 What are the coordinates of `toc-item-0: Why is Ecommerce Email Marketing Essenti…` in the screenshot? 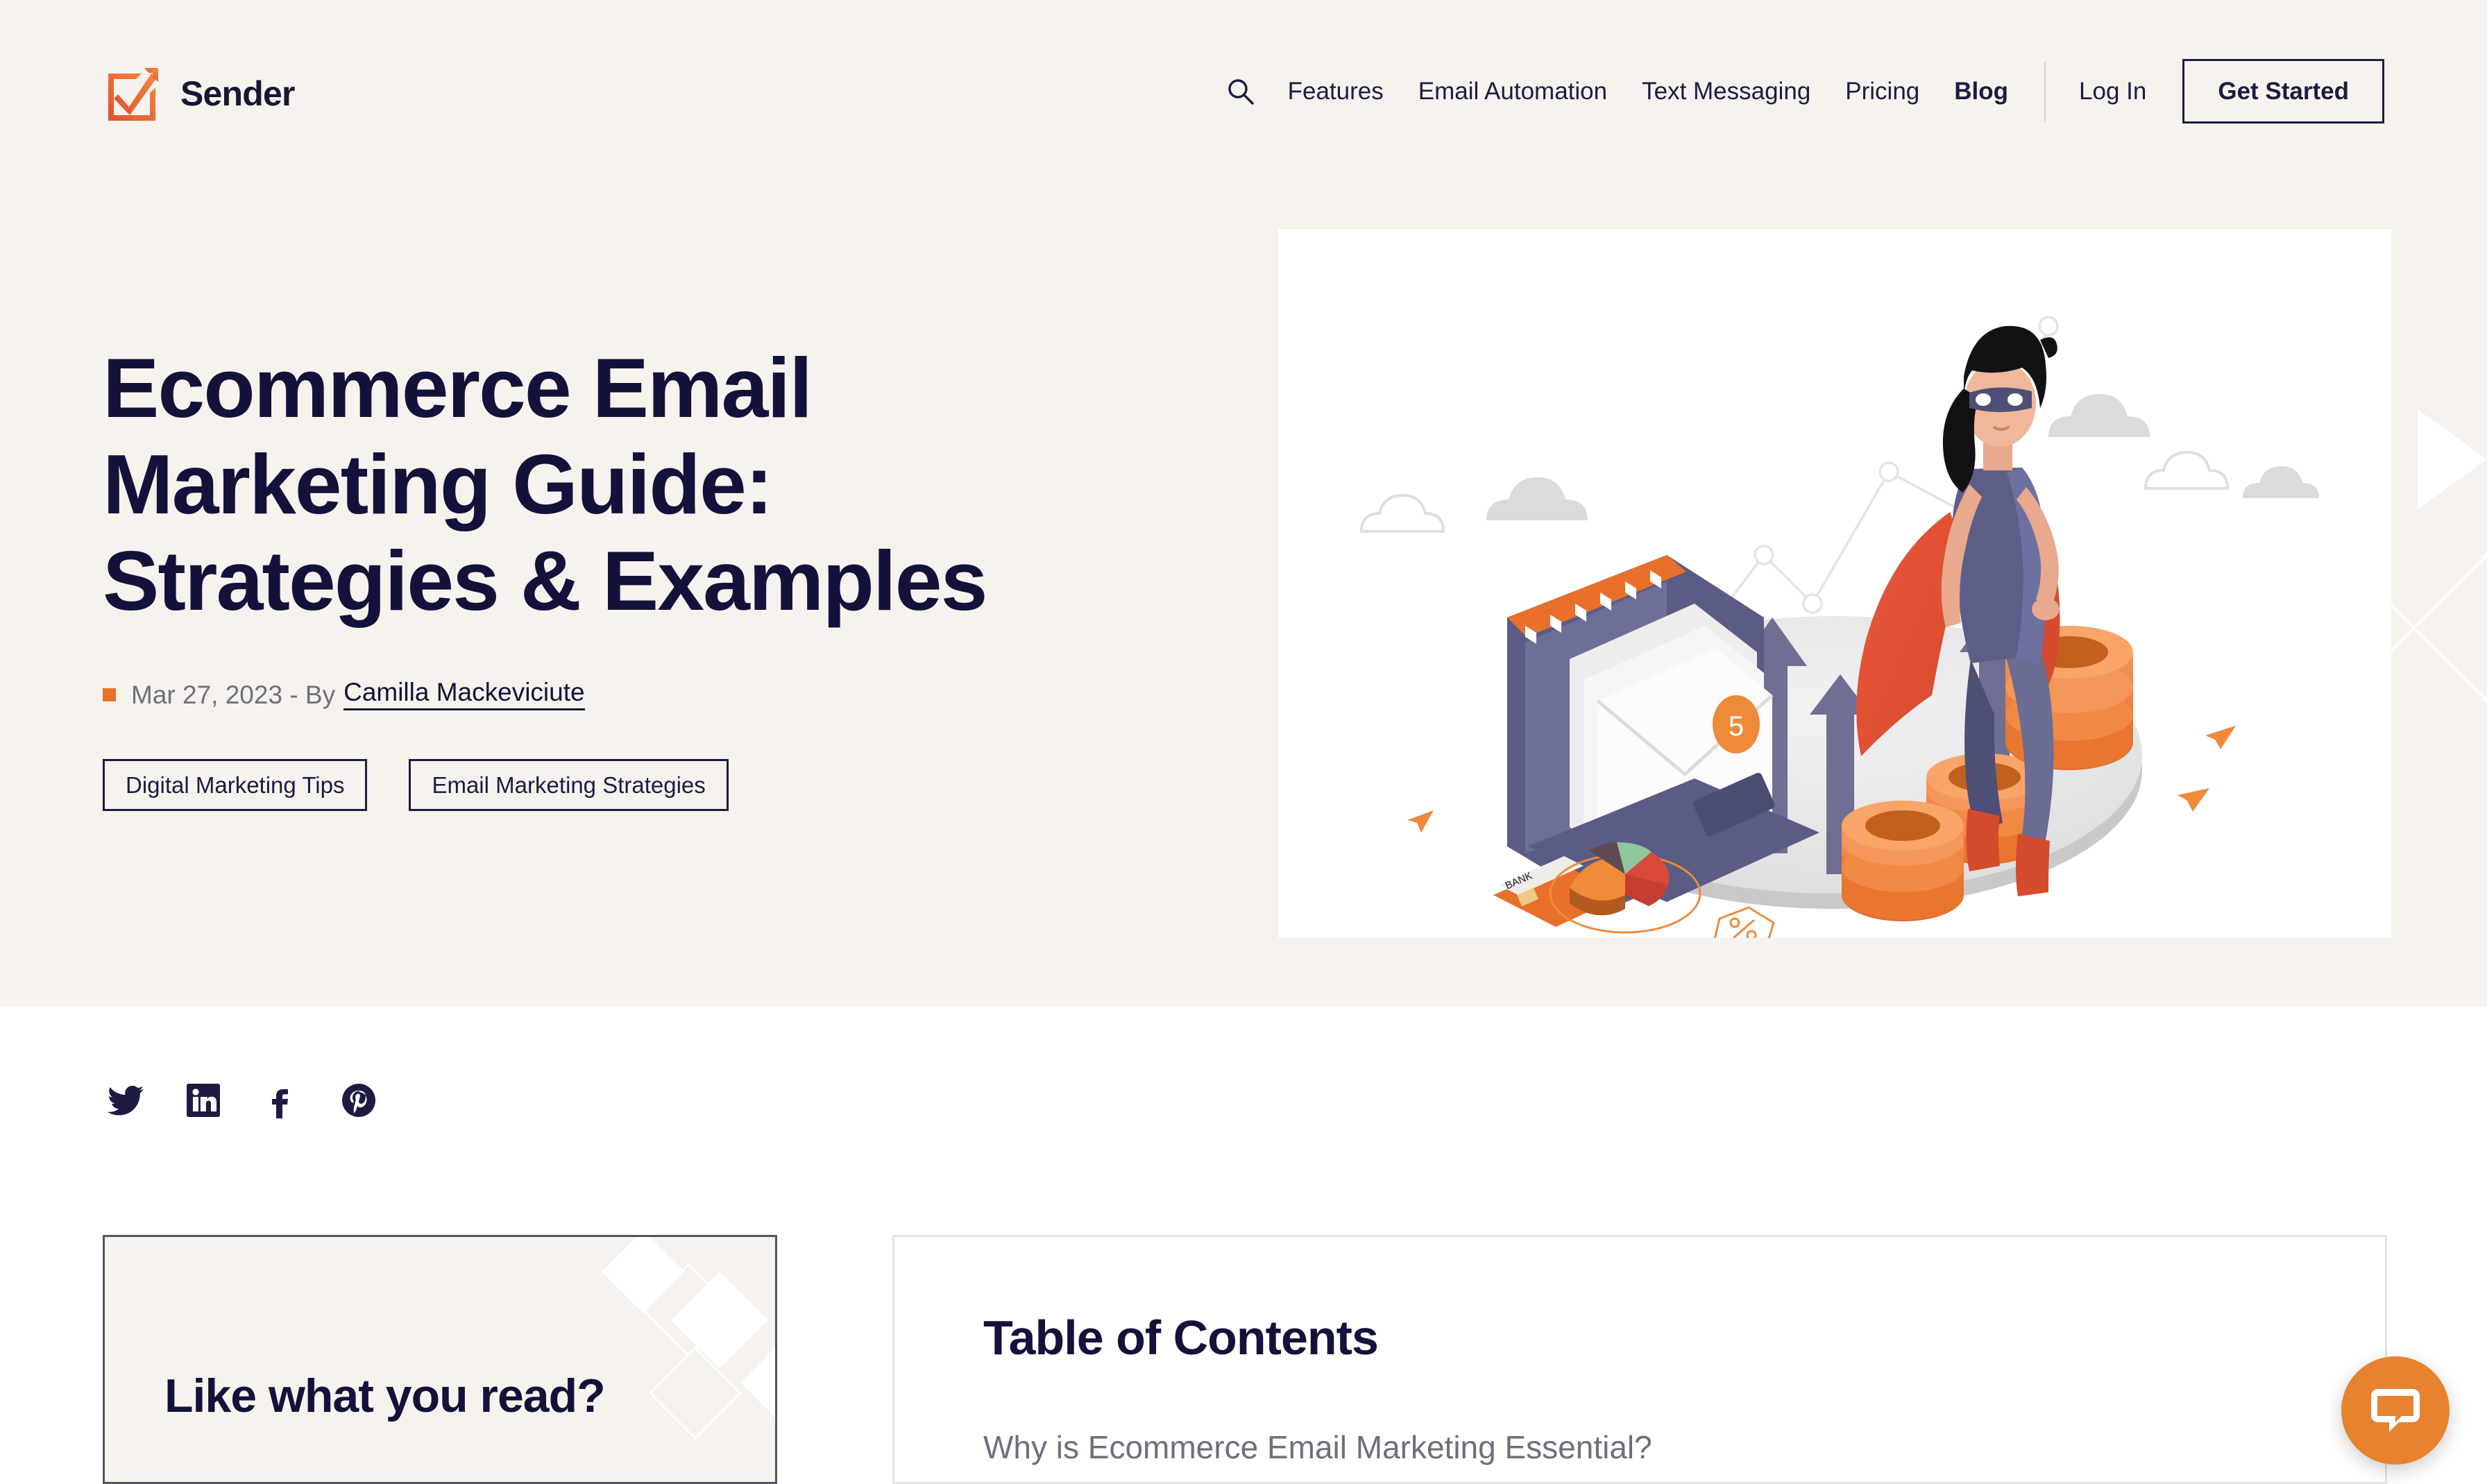 It's located at (1317, 1448).